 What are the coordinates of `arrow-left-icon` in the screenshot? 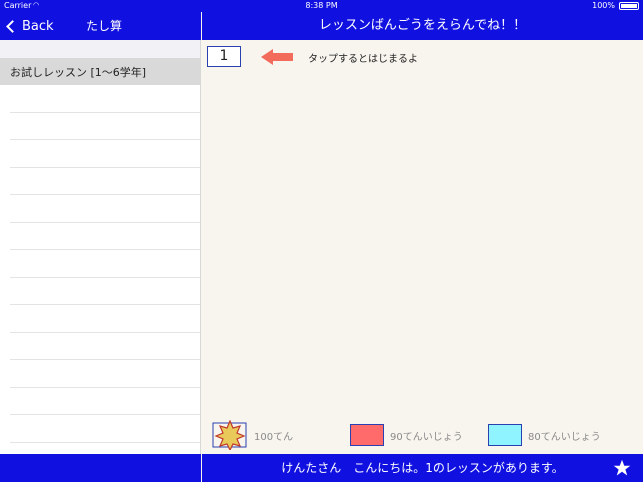 It's located at (277, 57).